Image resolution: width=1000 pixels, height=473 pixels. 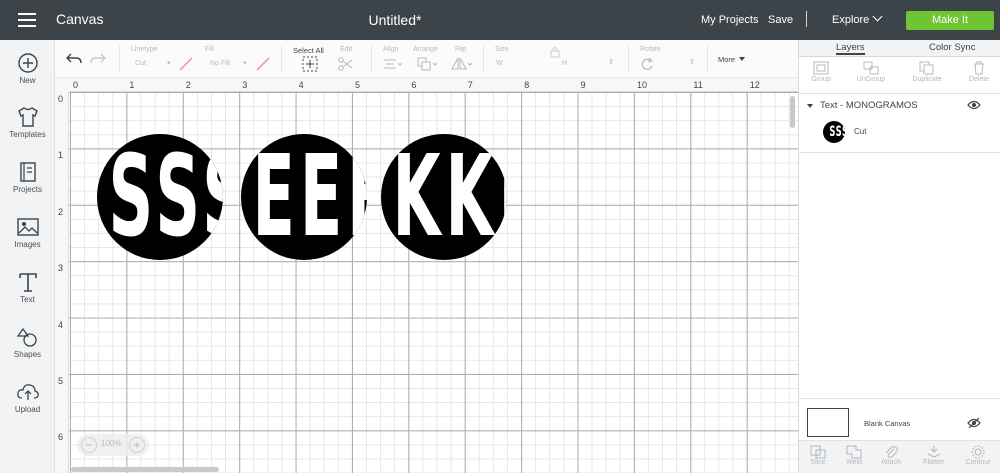 What do you see at coordinates (444, 197) in the screenshot?
I see `monogram-kkk: KKK` at bounding box center [444, 197].